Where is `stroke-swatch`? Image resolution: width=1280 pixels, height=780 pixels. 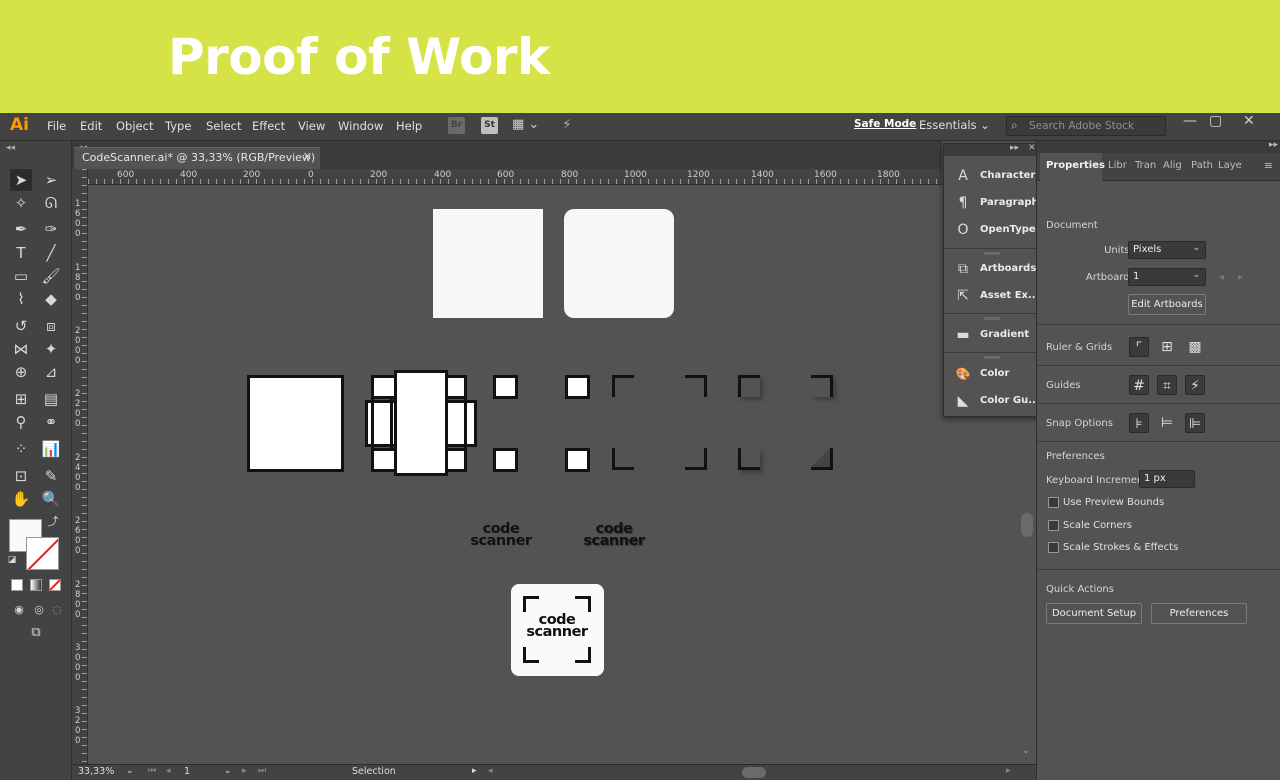
stroke-swatch is located at coordinates (42, 553).